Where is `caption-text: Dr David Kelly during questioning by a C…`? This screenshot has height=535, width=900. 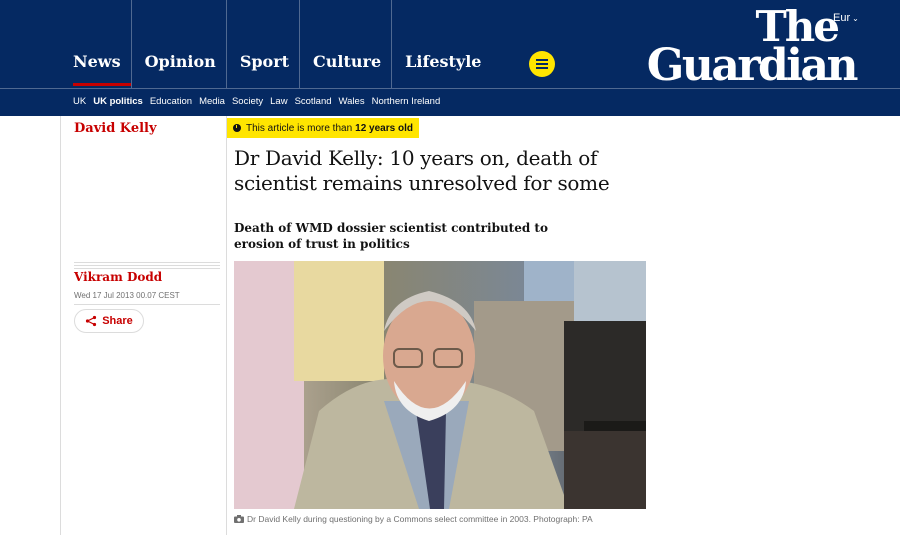 caption-text: Dr David Kelly during questioning by a C… is located at coordinates (420, 519).